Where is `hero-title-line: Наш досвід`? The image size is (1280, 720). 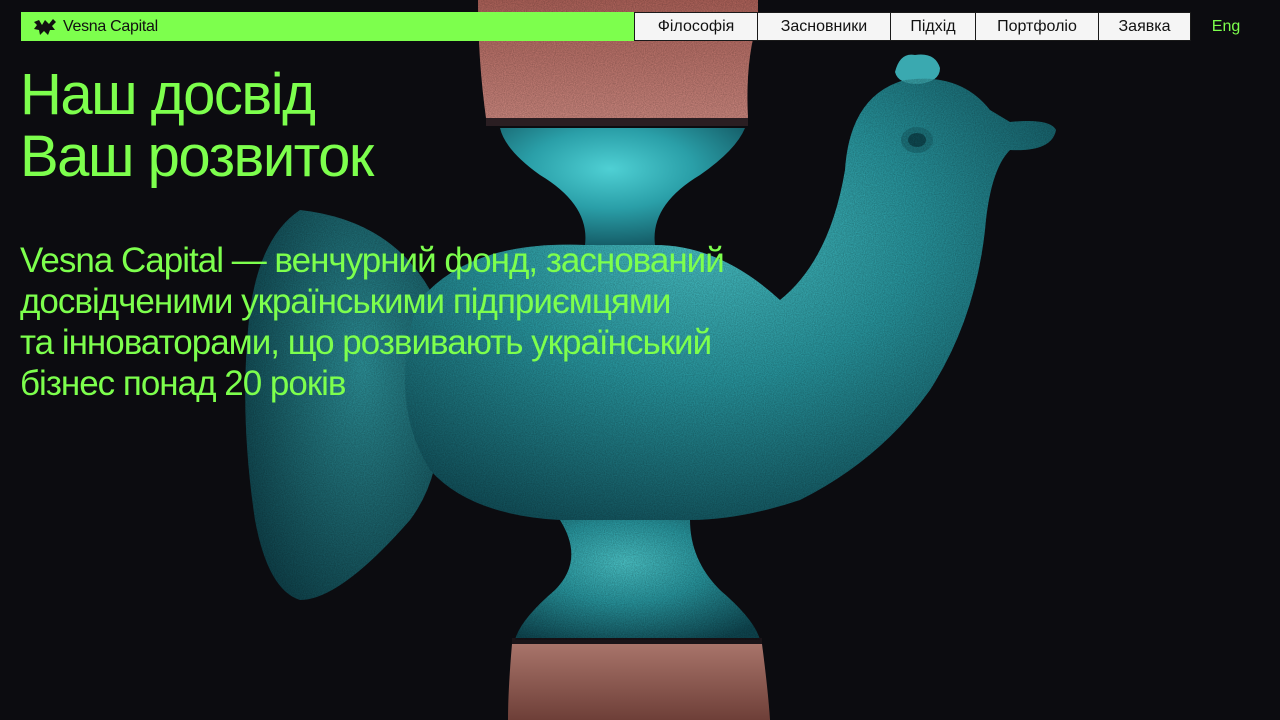
hero-title-line: Наш досвід is located at coordinates (168, 94).